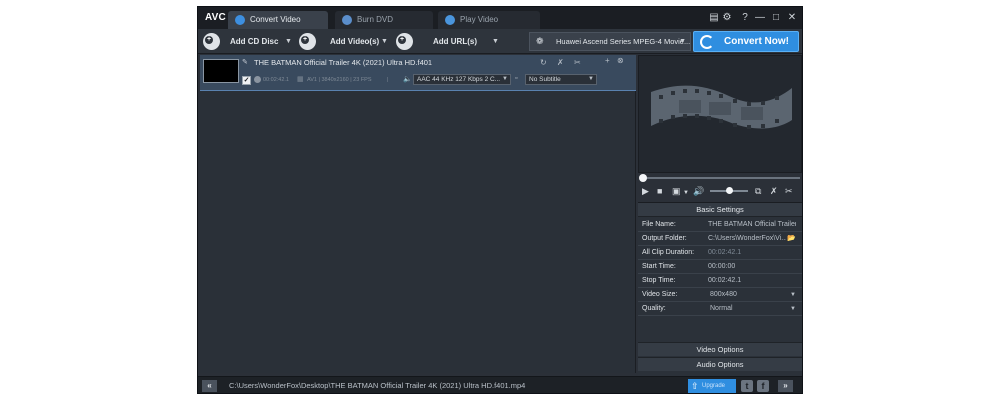 Image resolution: width=1000 pixels, height=400 pixels. I want to click on upgrade-label: Upgrade, so click(714, 386).